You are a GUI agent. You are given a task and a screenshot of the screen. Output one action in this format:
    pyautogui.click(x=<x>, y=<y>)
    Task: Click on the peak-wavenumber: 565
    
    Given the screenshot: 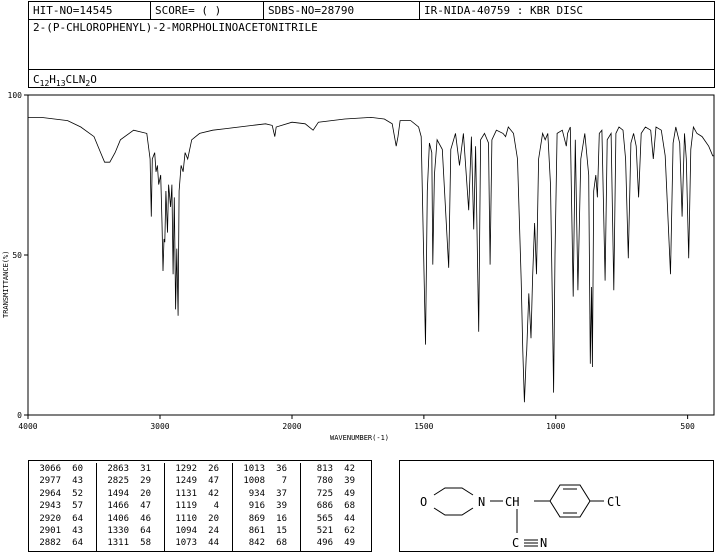 What is the action you would take?
    pyautogui.click(x=324, y=518)
    